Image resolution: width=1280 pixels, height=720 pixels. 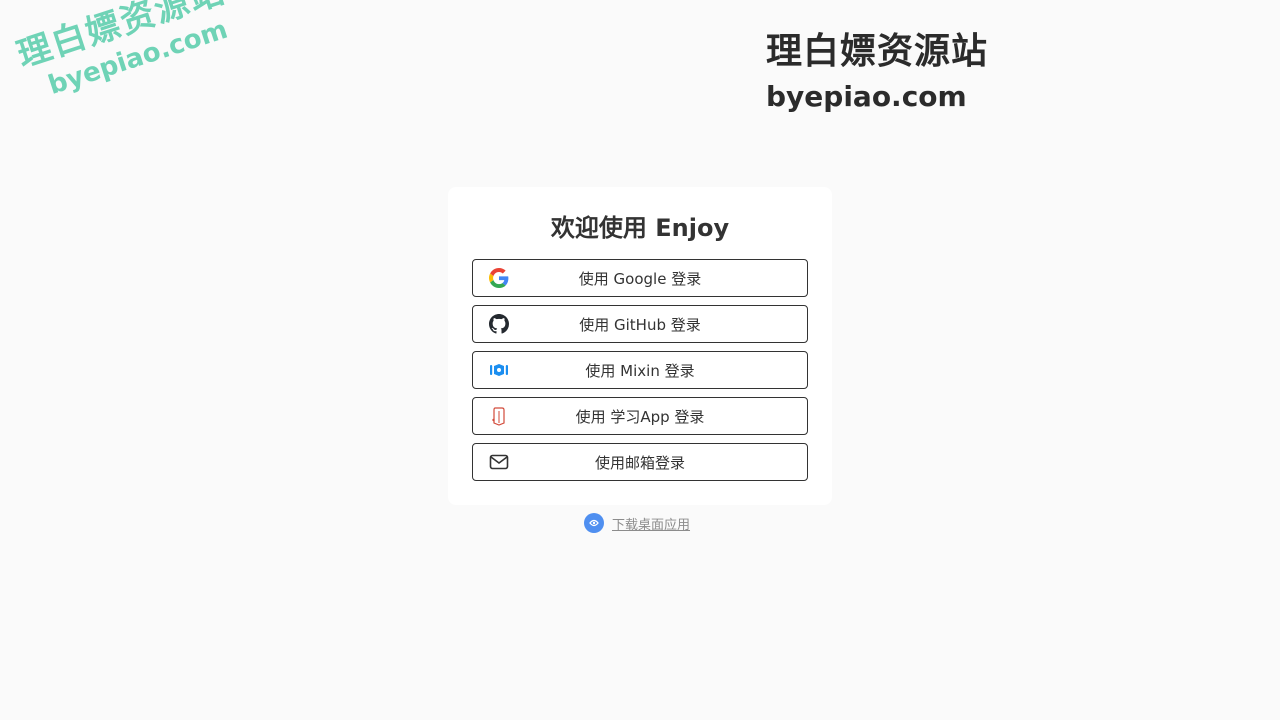 I want to click on xuexi-app-login-label: 使用 学习App 登录, so click(x=640, y=416).